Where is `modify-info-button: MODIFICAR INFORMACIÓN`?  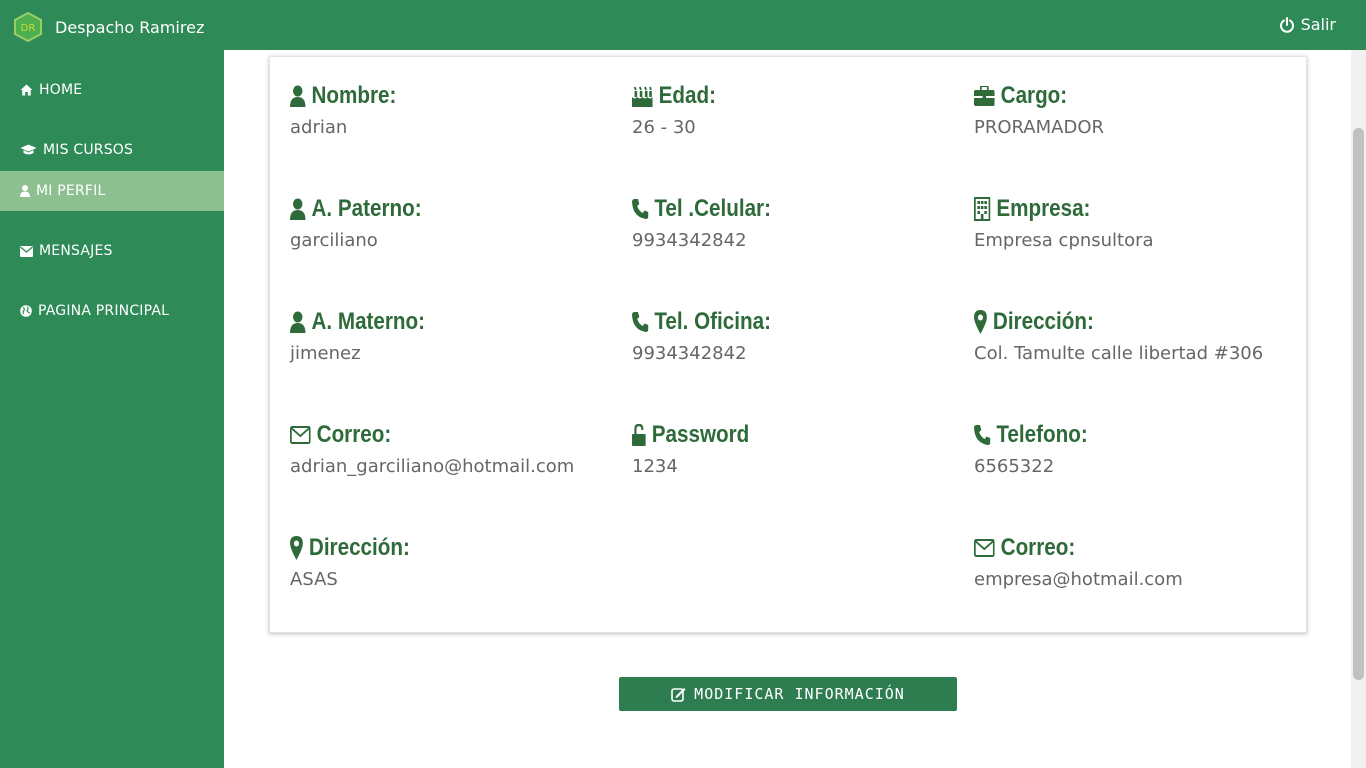
modify-info-button: MODIFICAR INFORMACIÓN is located at coordinates (788, 694).